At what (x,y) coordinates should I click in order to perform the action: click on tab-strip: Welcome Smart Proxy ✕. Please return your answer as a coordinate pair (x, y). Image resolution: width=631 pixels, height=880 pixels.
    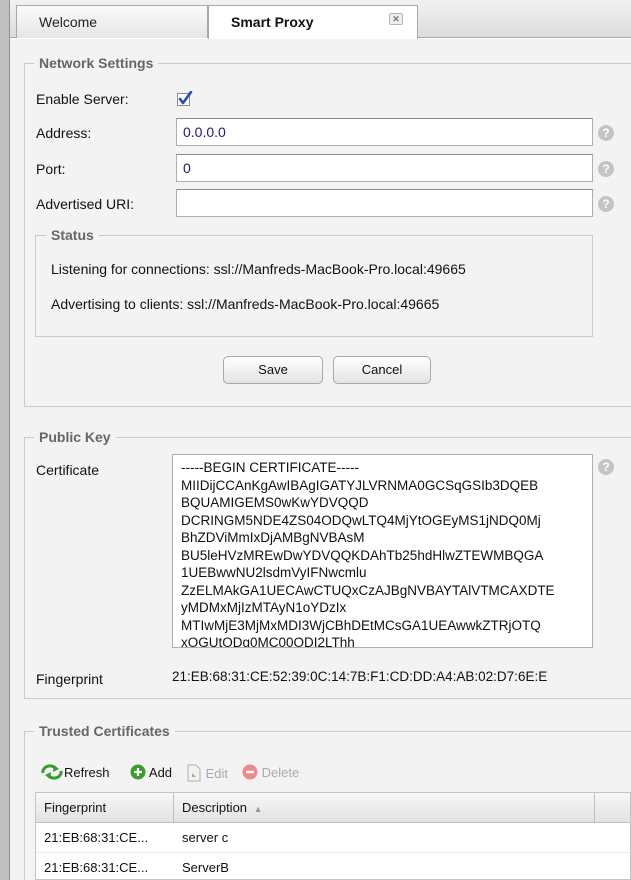
    Looking at the image, I should click on (320, 19).